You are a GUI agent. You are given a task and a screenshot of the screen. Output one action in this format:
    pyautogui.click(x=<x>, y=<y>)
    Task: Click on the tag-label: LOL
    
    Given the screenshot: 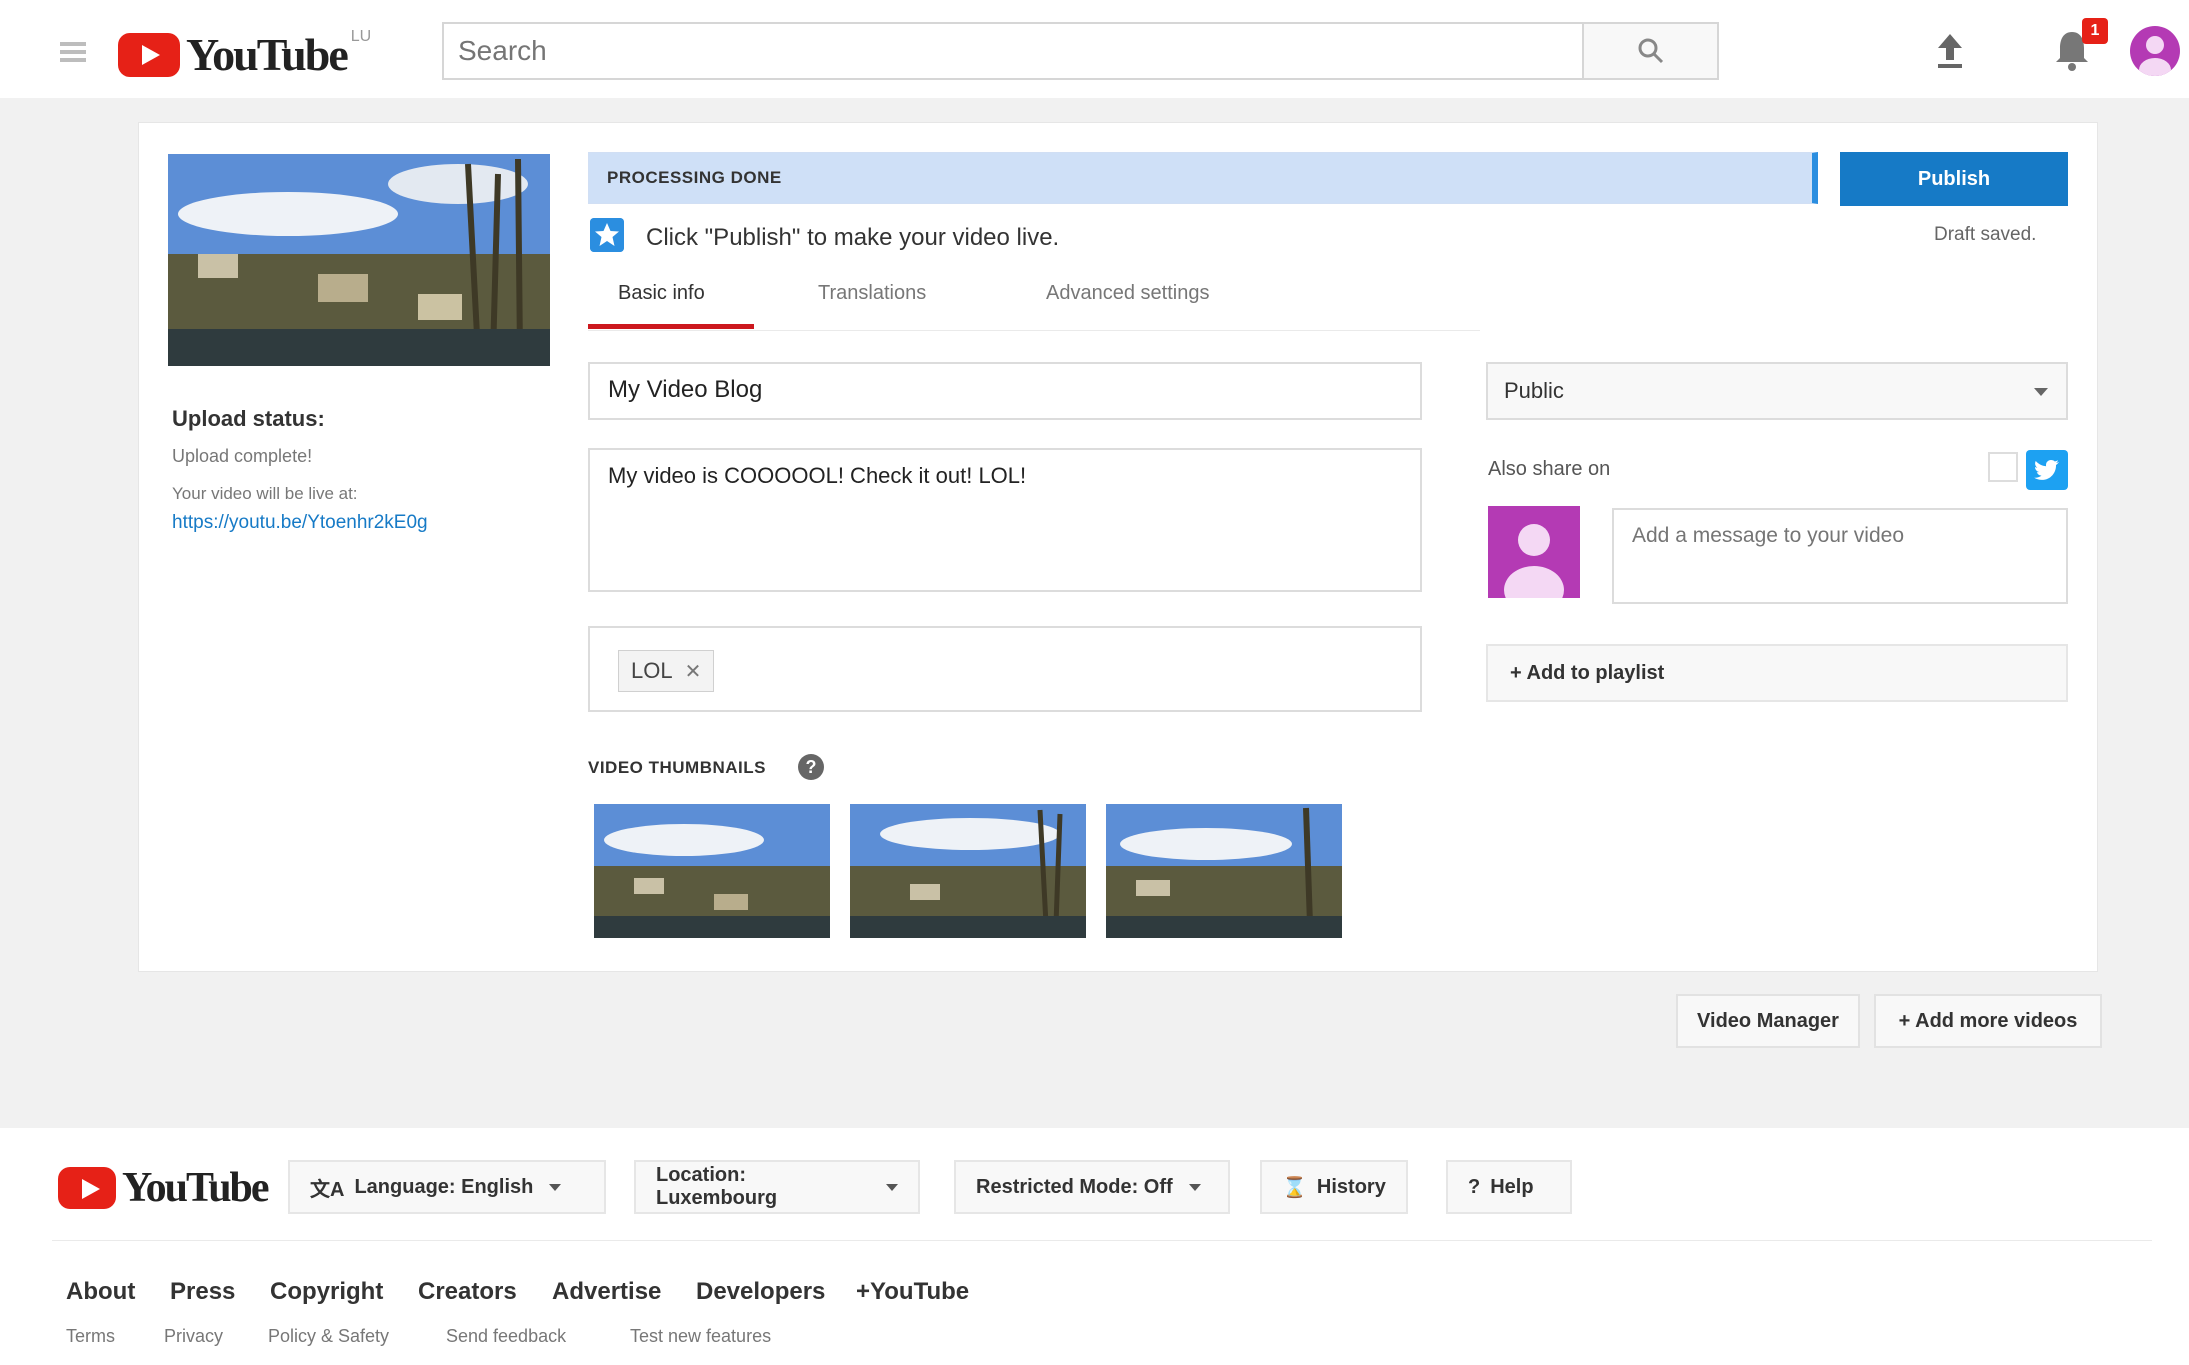 What is the action you would take?
    pyautogui.click(x=652, y=670)
    